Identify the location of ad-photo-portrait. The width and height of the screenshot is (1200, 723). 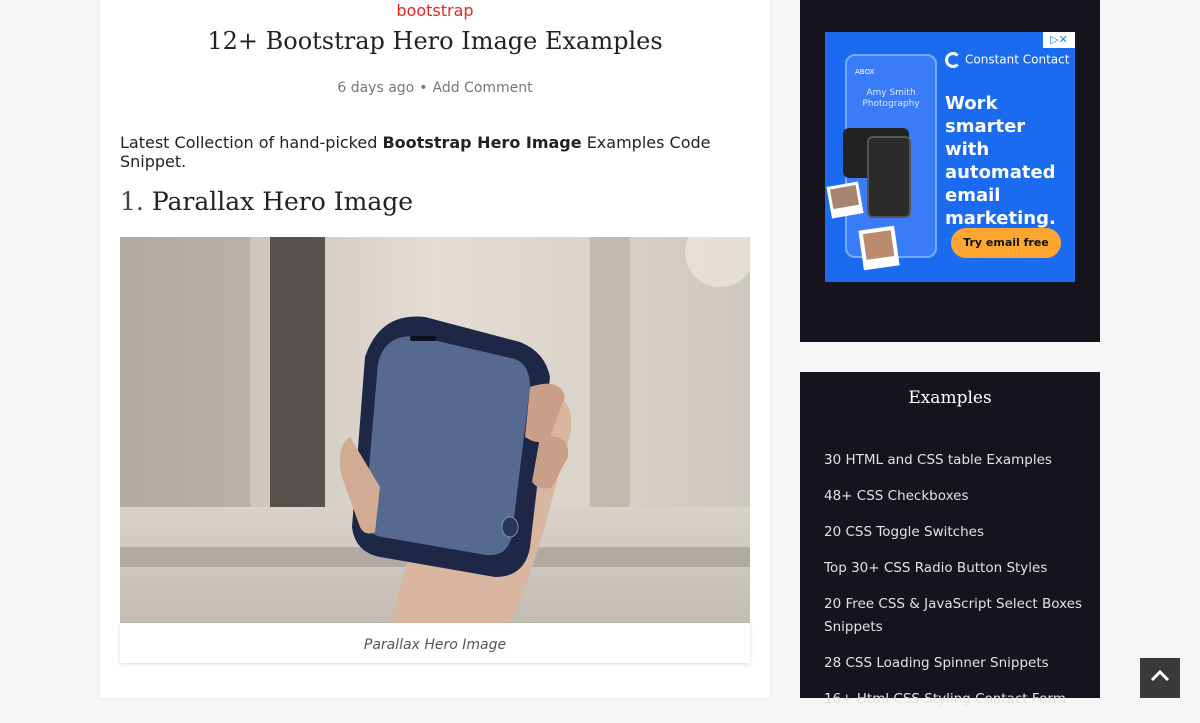
(879, 248).